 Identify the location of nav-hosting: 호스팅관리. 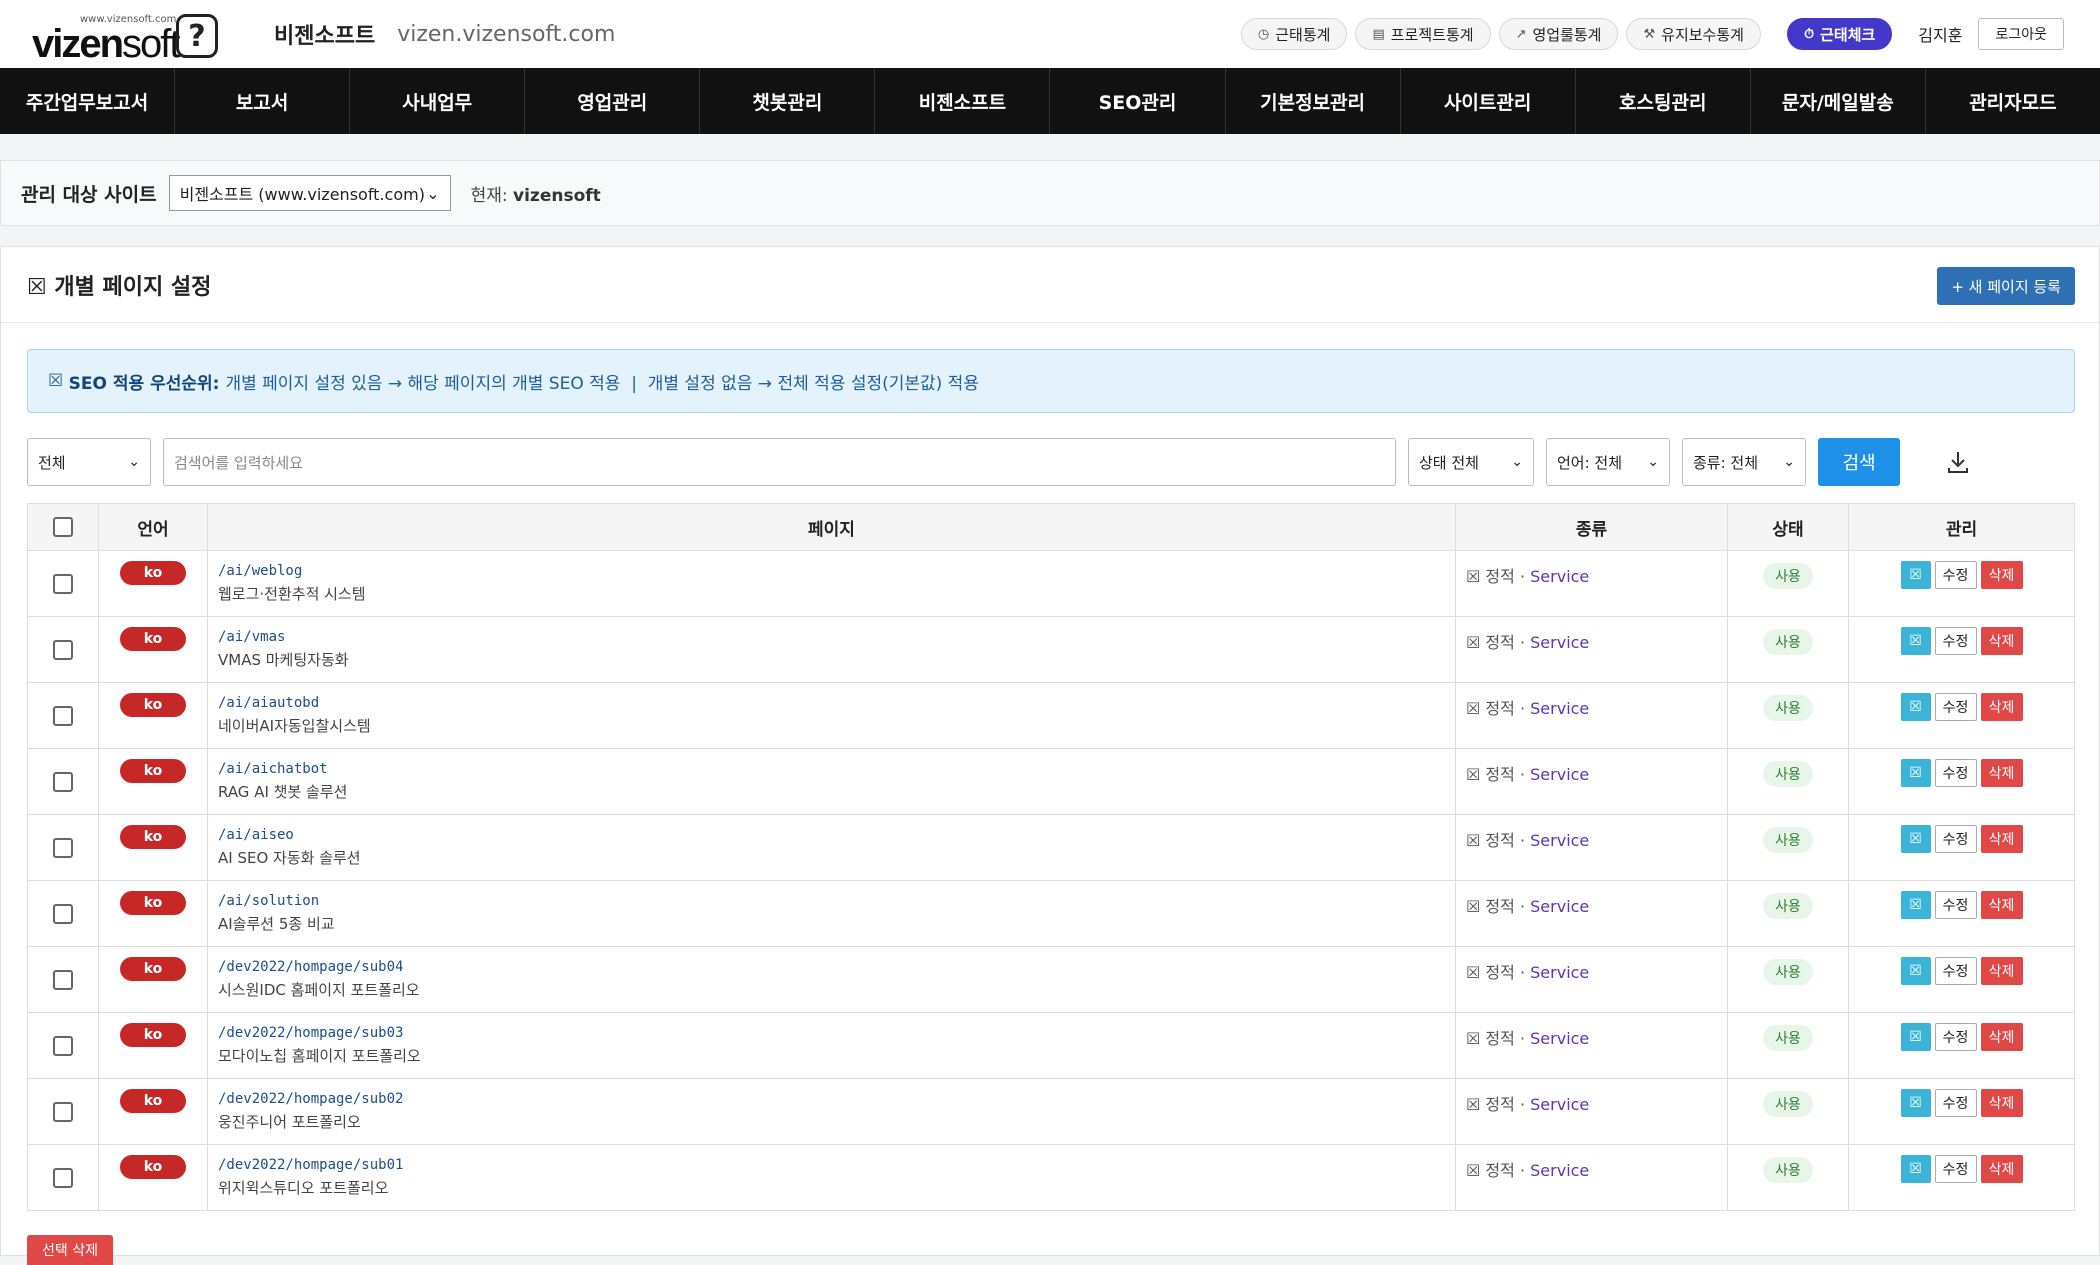
(1663, 101).